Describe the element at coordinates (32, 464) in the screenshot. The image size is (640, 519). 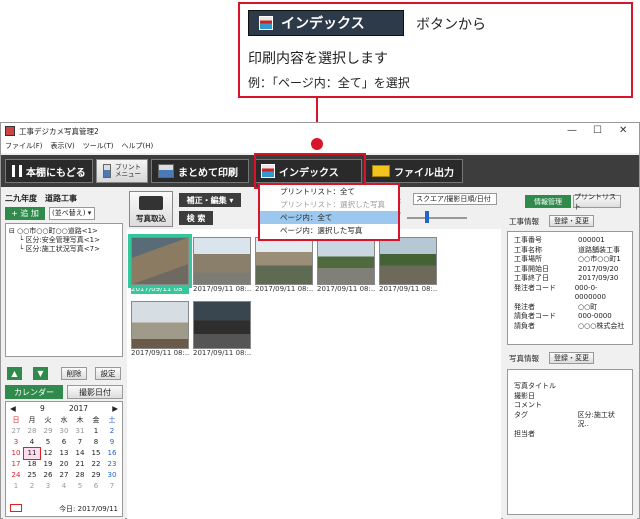
I see `calendar-day: 18` at that location.